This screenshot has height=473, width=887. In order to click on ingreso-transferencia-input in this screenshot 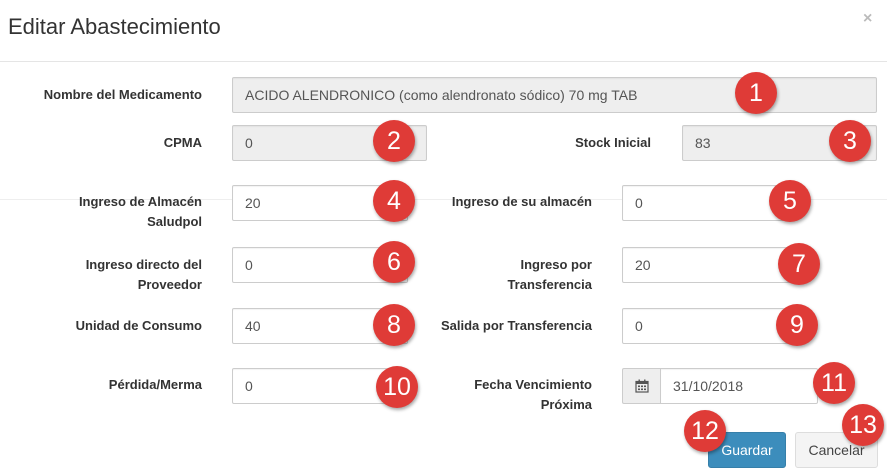, I will do `click(710, 265)`.